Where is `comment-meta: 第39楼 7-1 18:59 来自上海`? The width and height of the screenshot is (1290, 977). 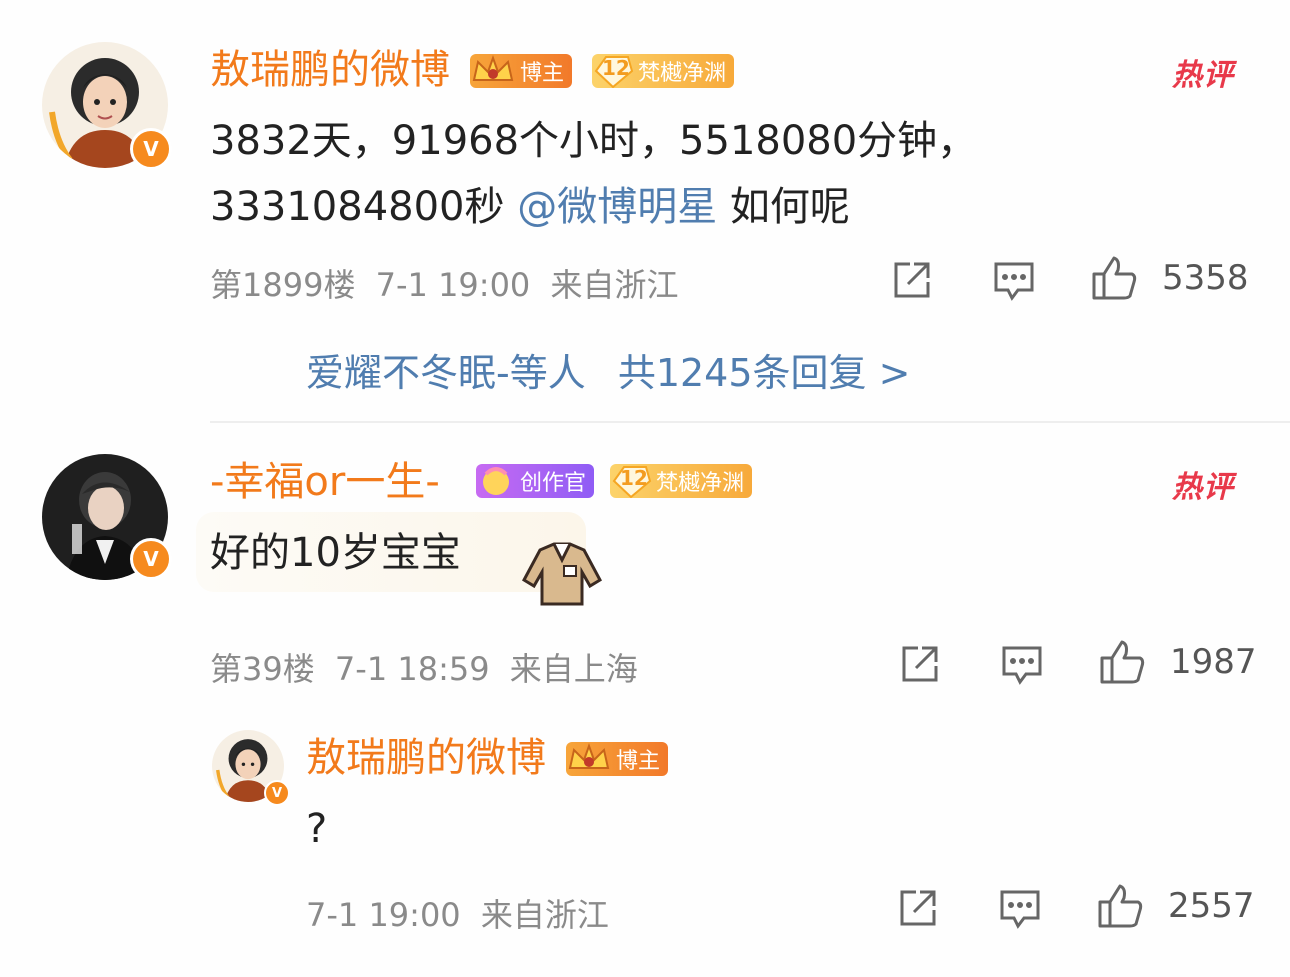 comment-meta: 第39楼 7-1 18:59 来自上海 is located at coordinates (424, 667).